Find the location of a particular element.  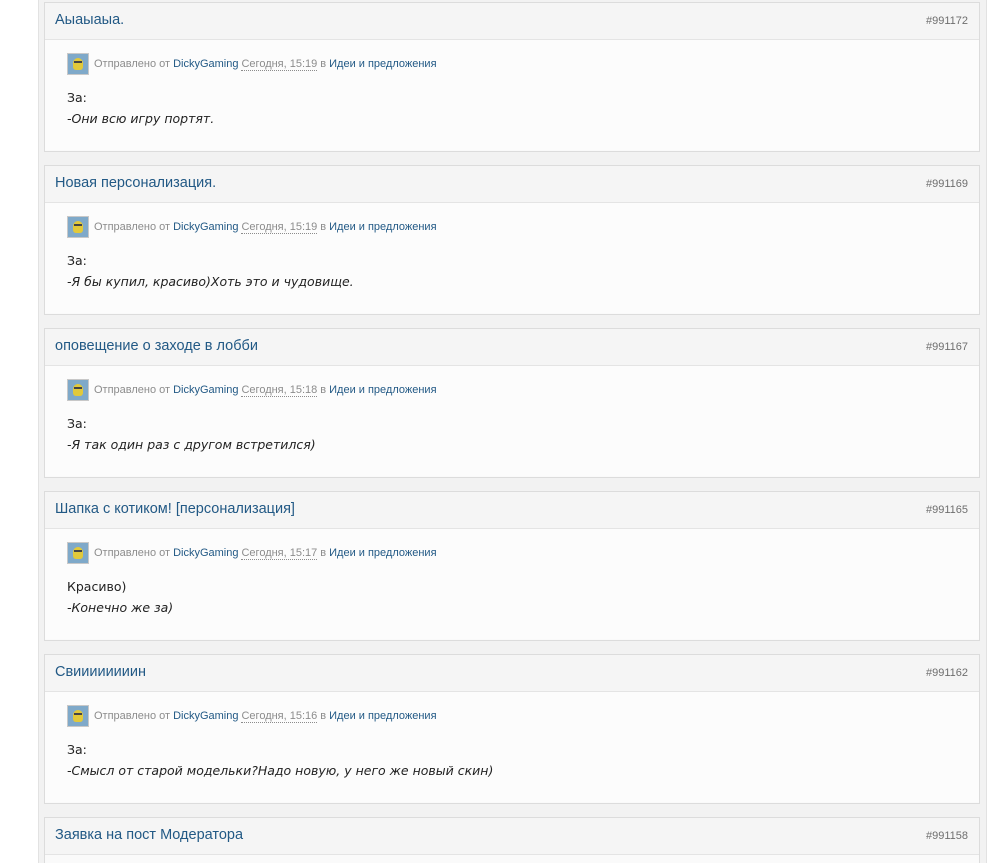

post-text-line: Красиво) is located at coordinates (97, 586).